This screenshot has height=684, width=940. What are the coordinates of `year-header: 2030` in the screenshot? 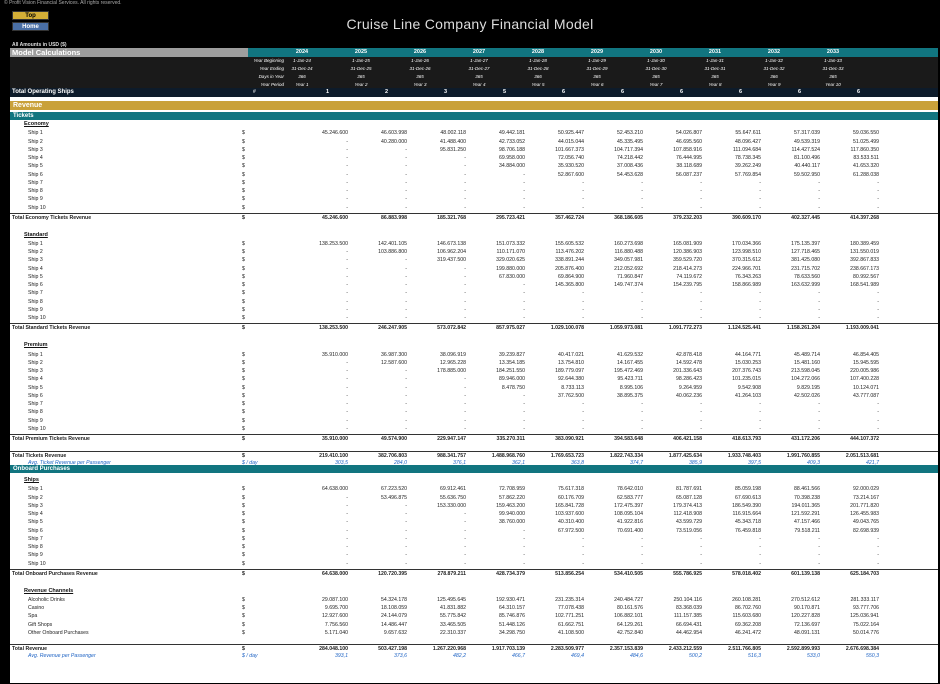 It's located at (656, 52).